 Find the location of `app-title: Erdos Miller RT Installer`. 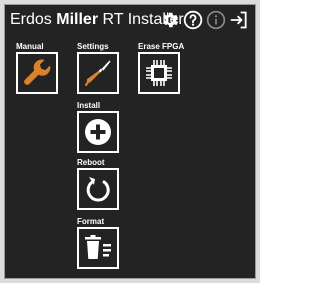

app-title: Erdos Miller RT Installer is located at coordinates (97, 20).